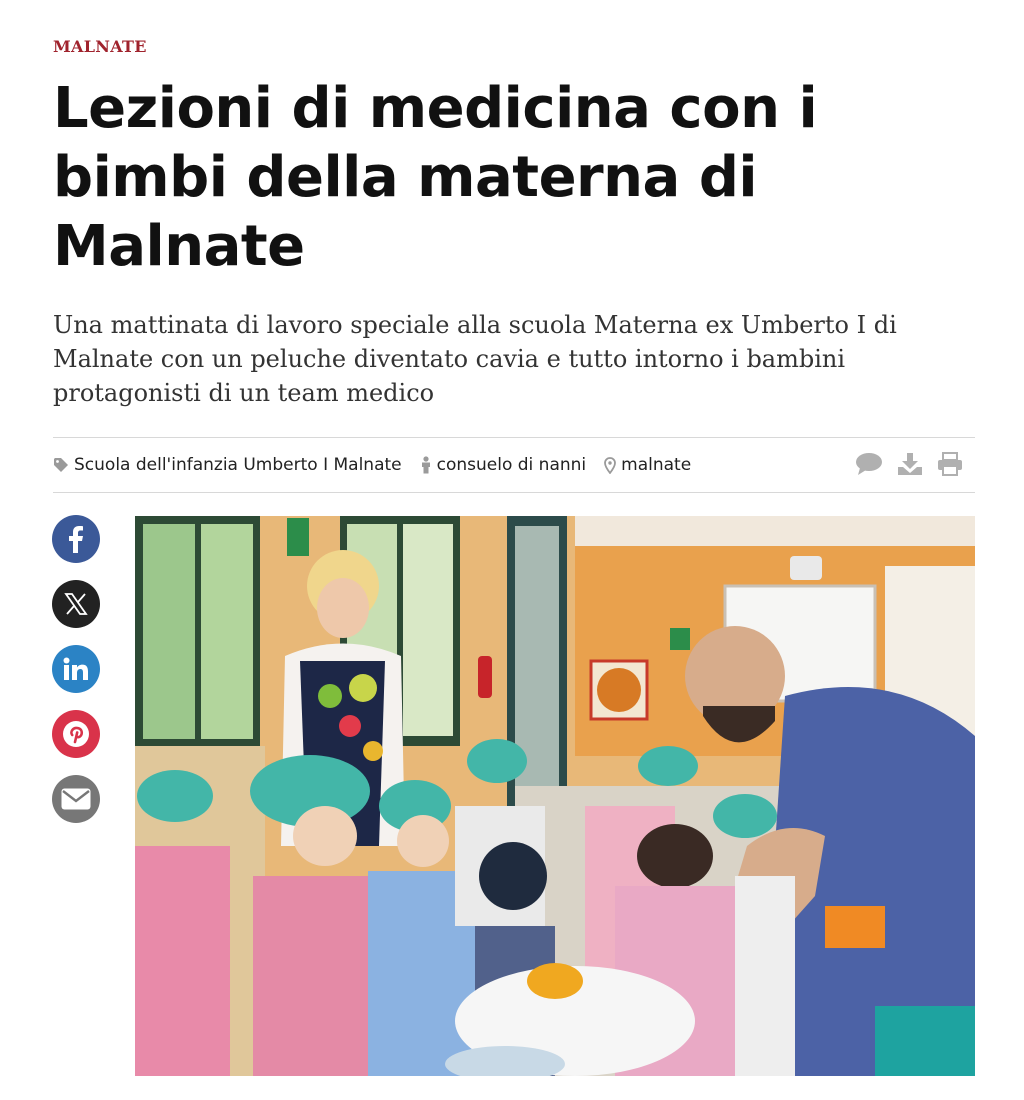 The height and width of the screenshot is (1100, 1024). I want to click on download-icon, so click(910, 464).